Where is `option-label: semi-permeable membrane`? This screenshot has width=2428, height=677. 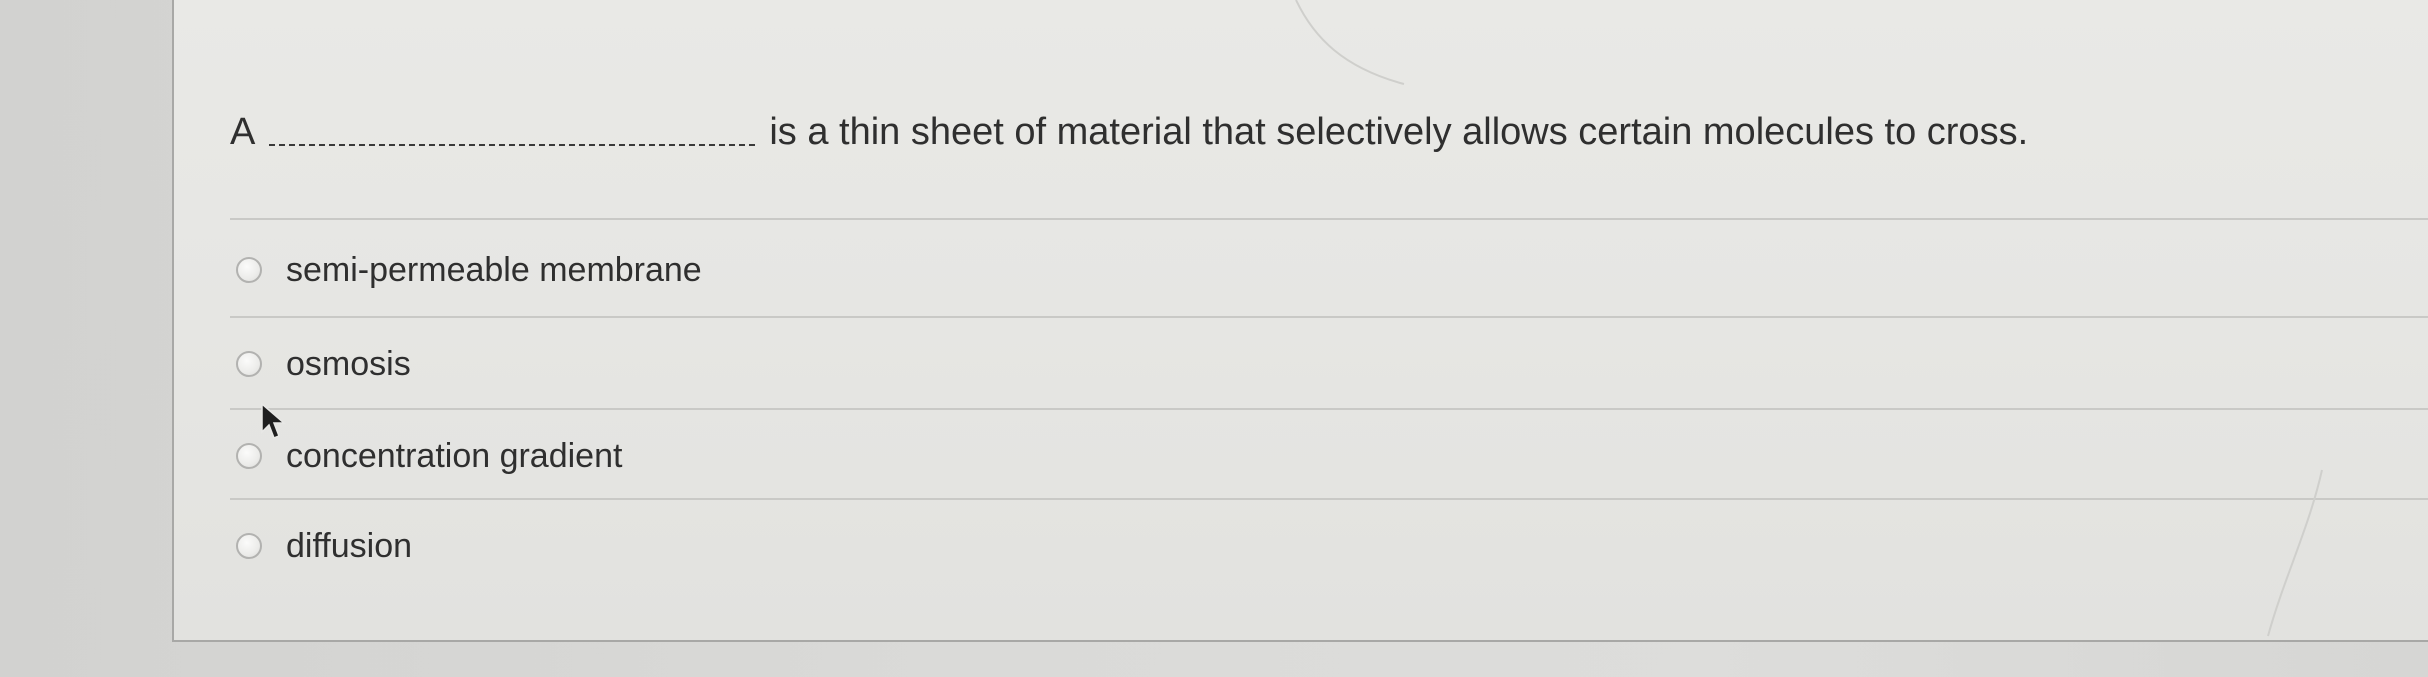 option-label: semi-permeable membrane is located at coordinates (494, 269).